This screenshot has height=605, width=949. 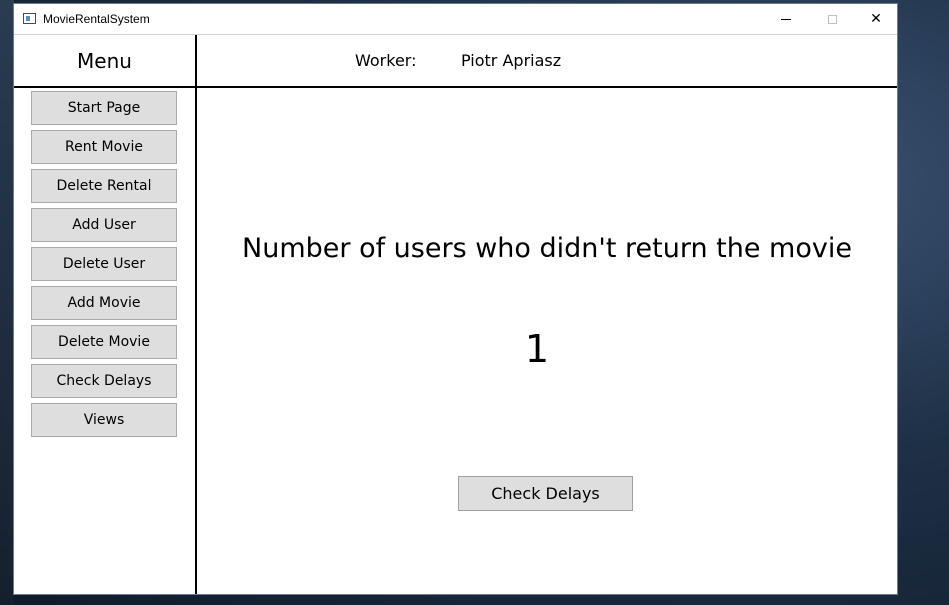 What do you see at coordinates (29, 18) in the screenshot?
I see `app-icon` at bounding box center [29, 18].